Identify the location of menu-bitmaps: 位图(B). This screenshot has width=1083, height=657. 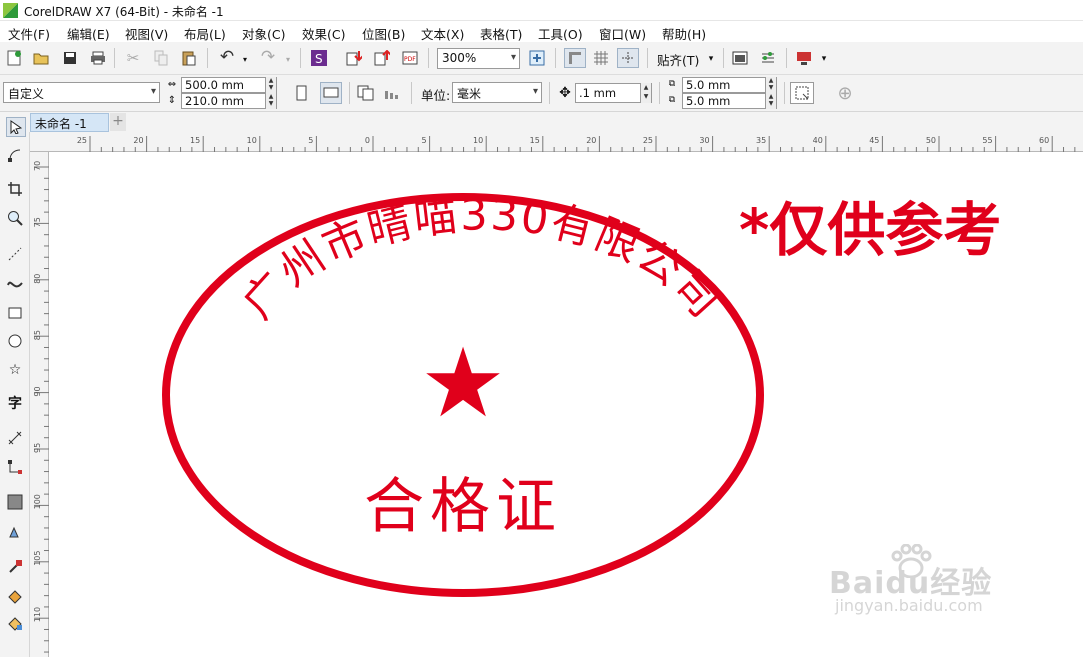
(383, 33).